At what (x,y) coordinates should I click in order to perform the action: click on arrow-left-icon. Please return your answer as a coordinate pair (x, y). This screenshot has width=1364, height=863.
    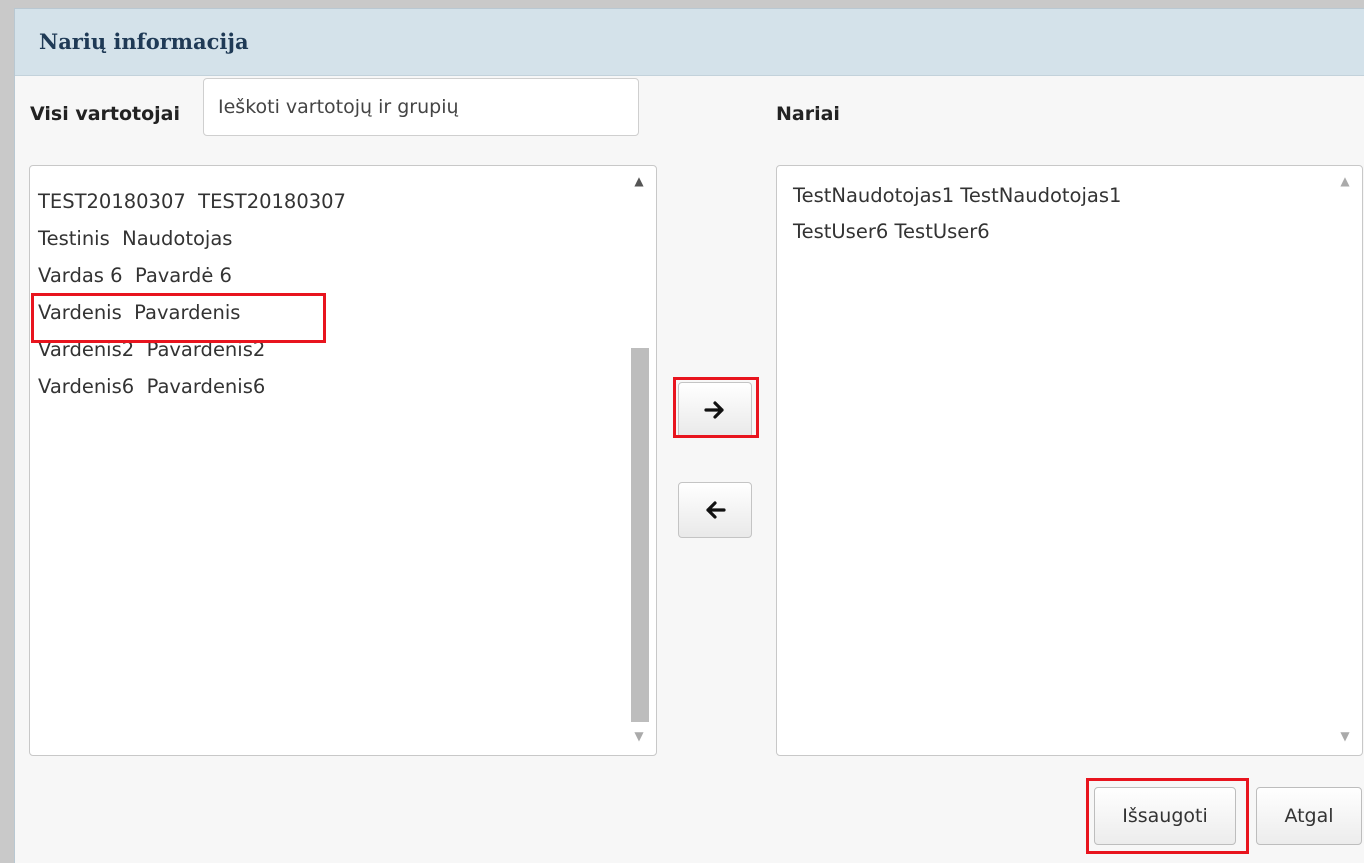
    Looking at the image, I should click on (716, 510).